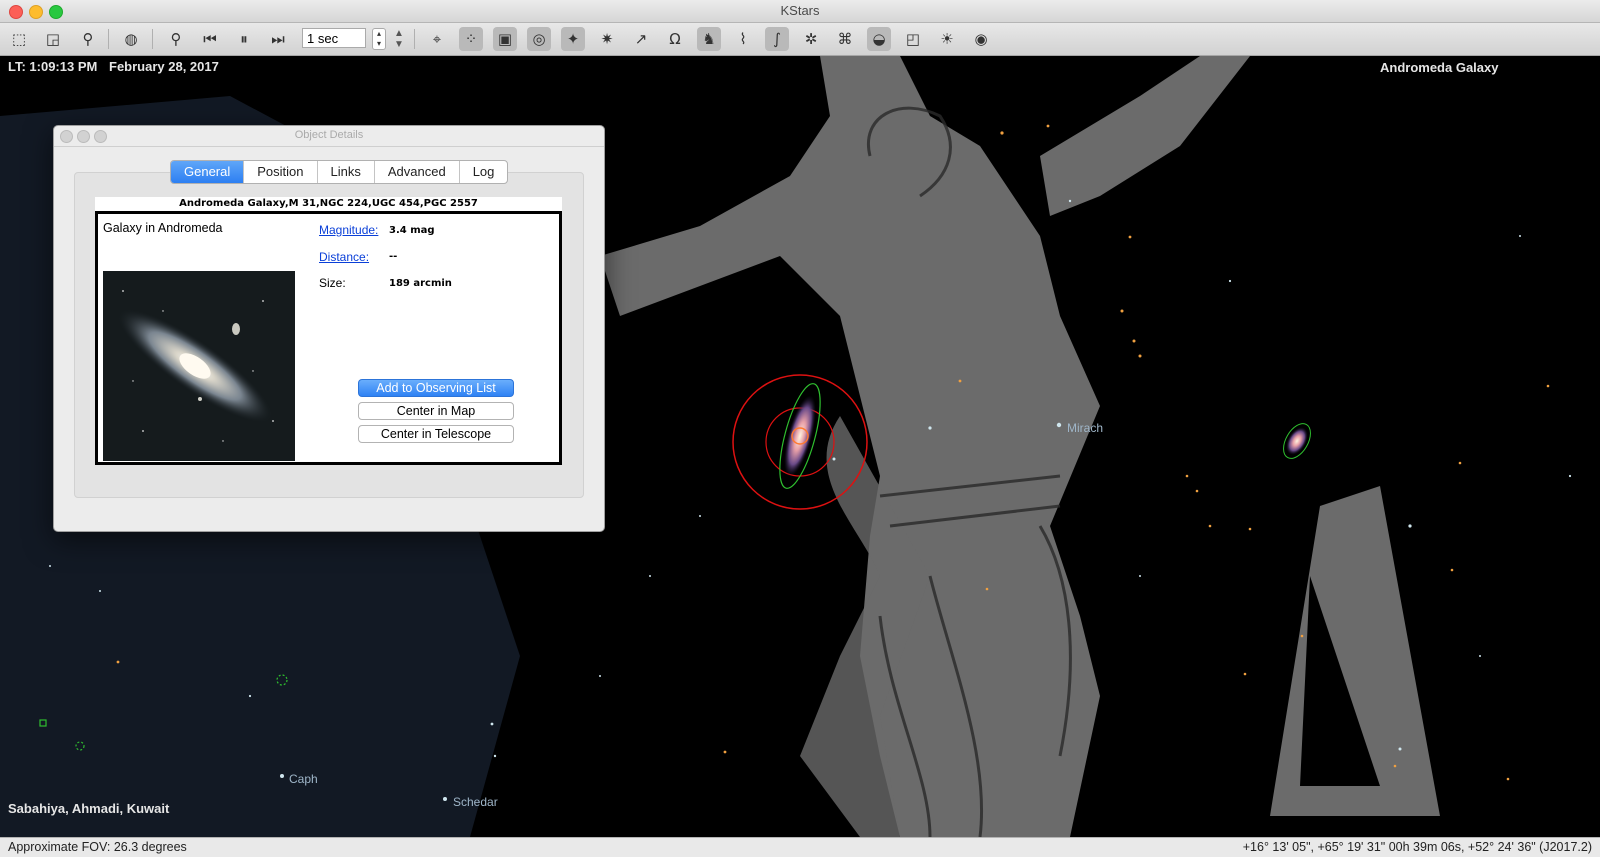 Image resolution: width=1600 pixels, height=857 pixels. Describe the element at coordinates (436, 434) in the screenshot. I see `center-in-telescope-button: Center in Telescope` at that location.